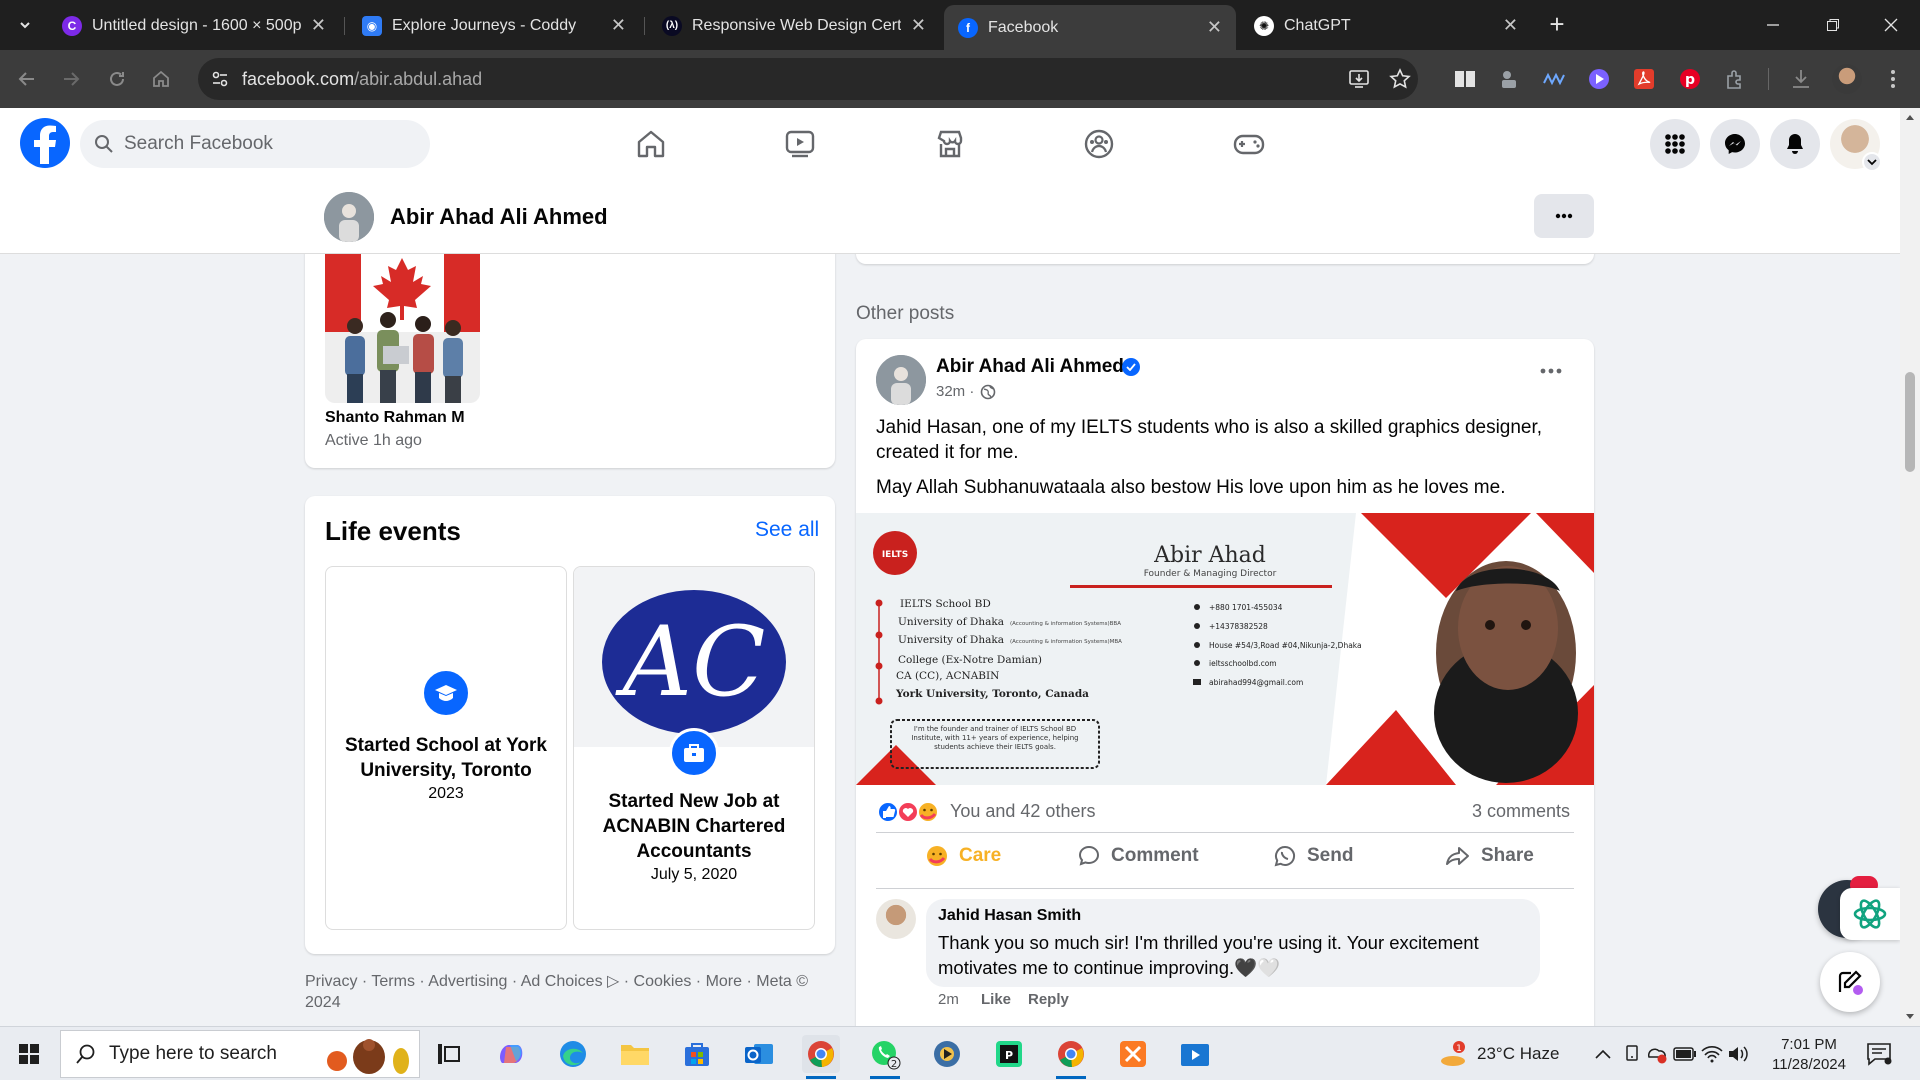  I want to click on extension-translate-icon, so click(1509, 79).